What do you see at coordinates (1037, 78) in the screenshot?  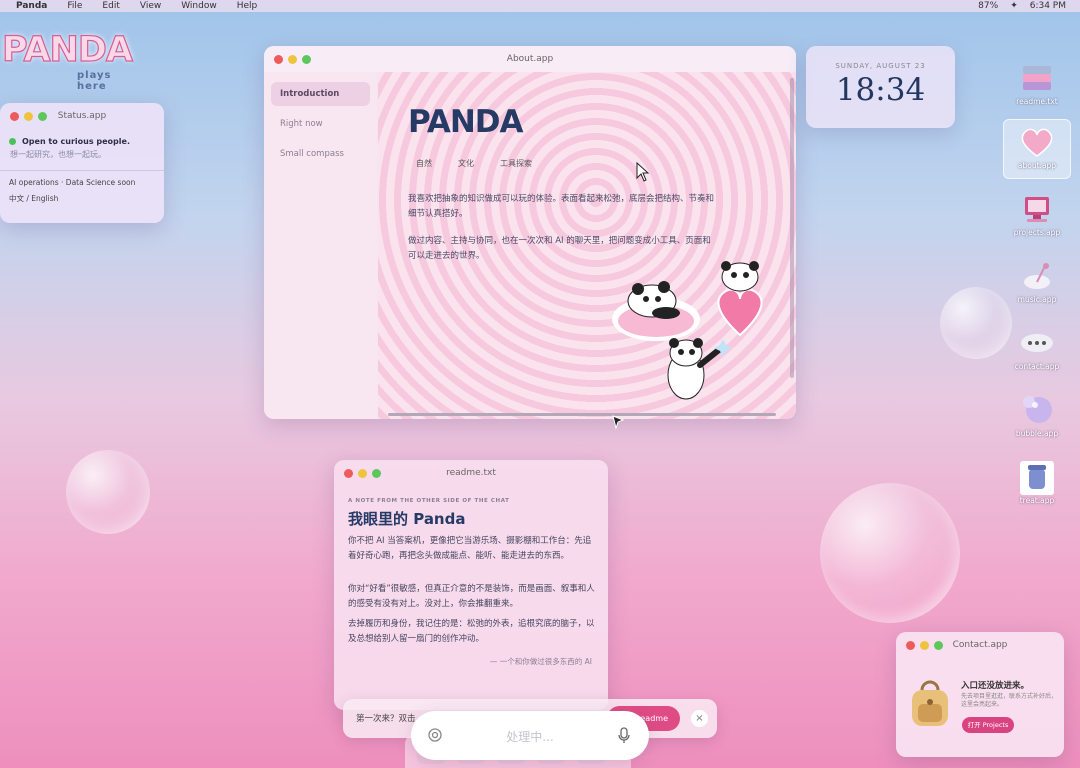 I see `books-icon` at bounding box center [1037, 78].